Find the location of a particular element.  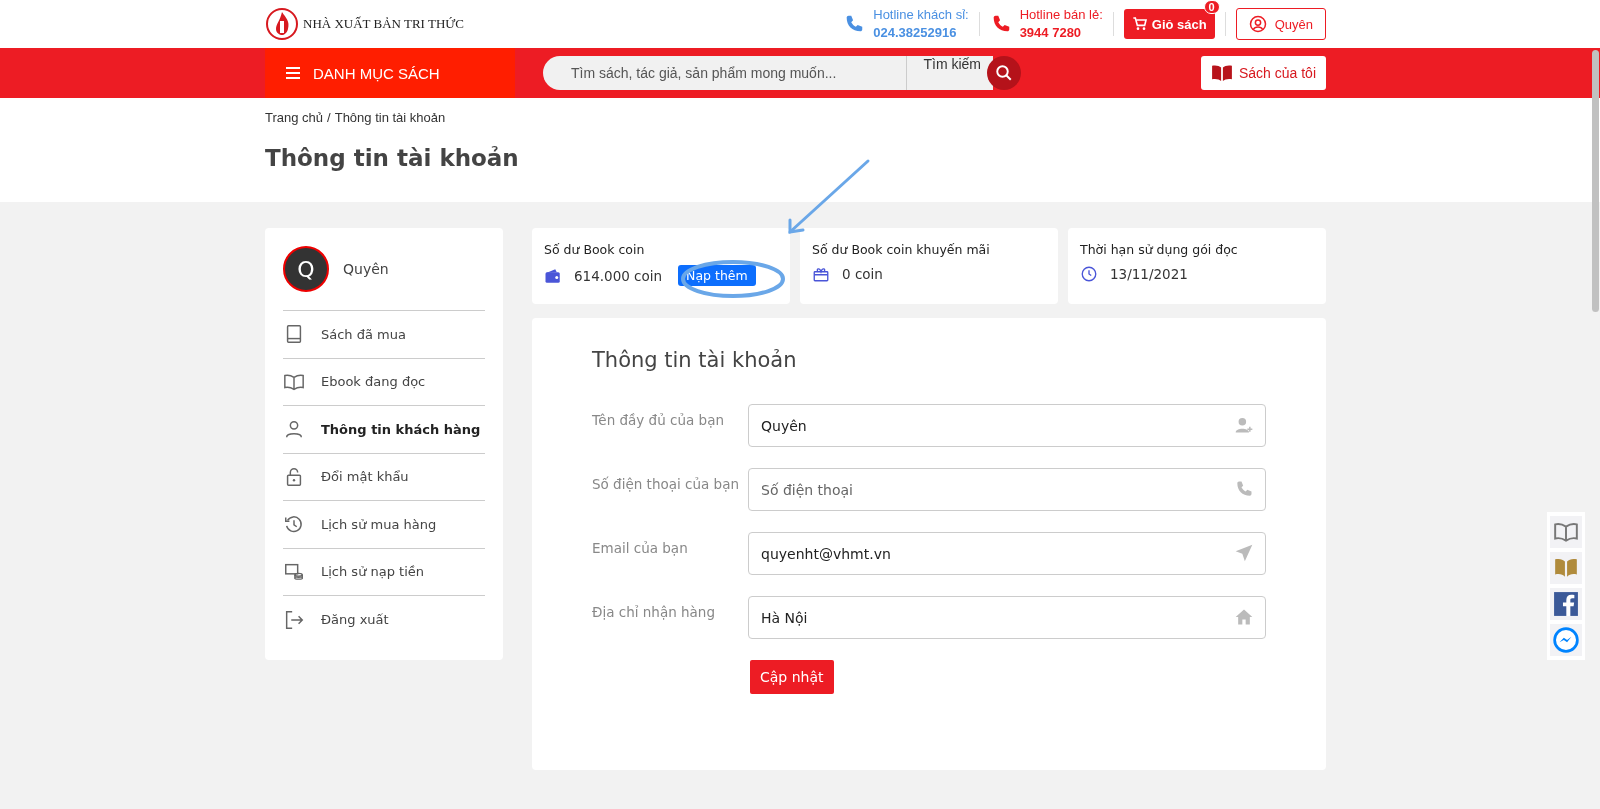

stat-title: Số dư Book coin khuyến mãi is located at coordinates (901, 249).